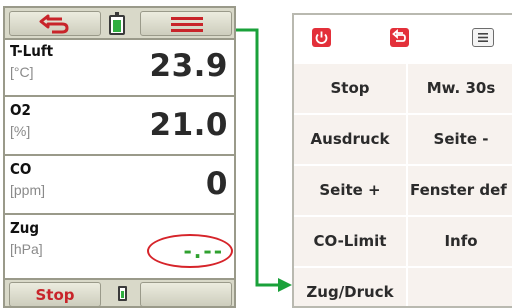 The image size is (512, 308). What do you see at coordinates (460, 287) in the screenshot?
I see `menu-item-empty` at bounding box center [460, 287].